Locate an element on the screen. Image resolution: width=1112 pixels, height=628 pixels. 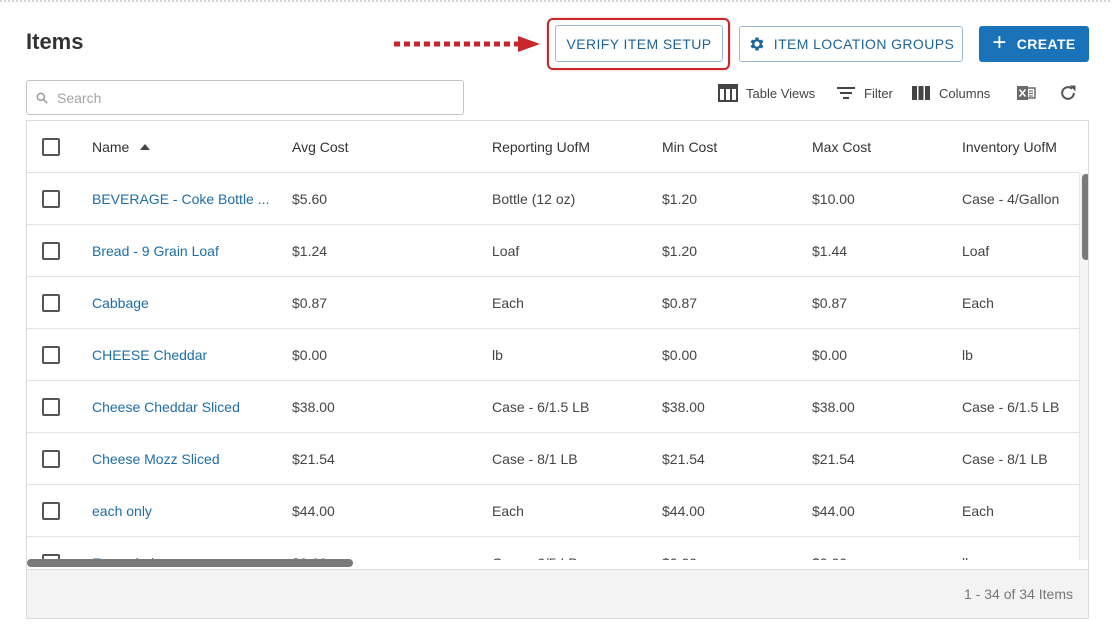
select-all-checkbox is located at coordinates (51, 147).